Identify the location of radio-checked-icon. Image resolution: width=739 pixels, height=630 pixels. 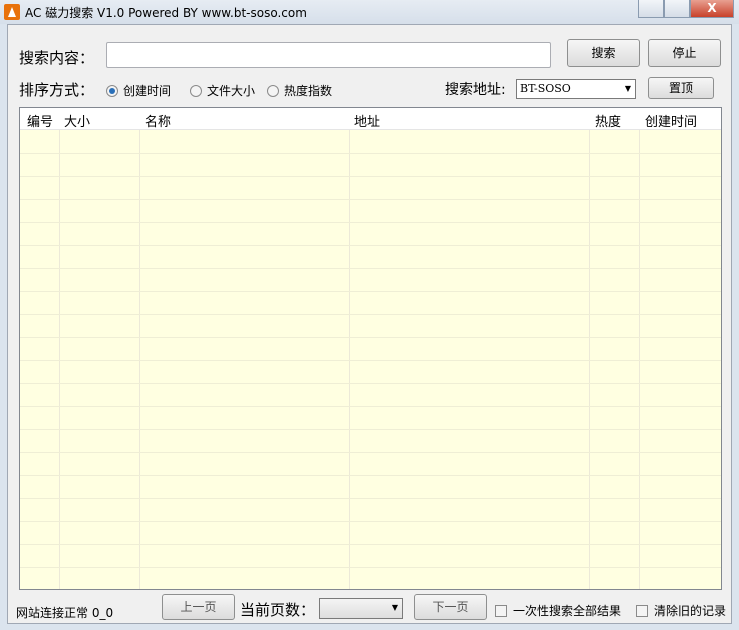
(112, 90).